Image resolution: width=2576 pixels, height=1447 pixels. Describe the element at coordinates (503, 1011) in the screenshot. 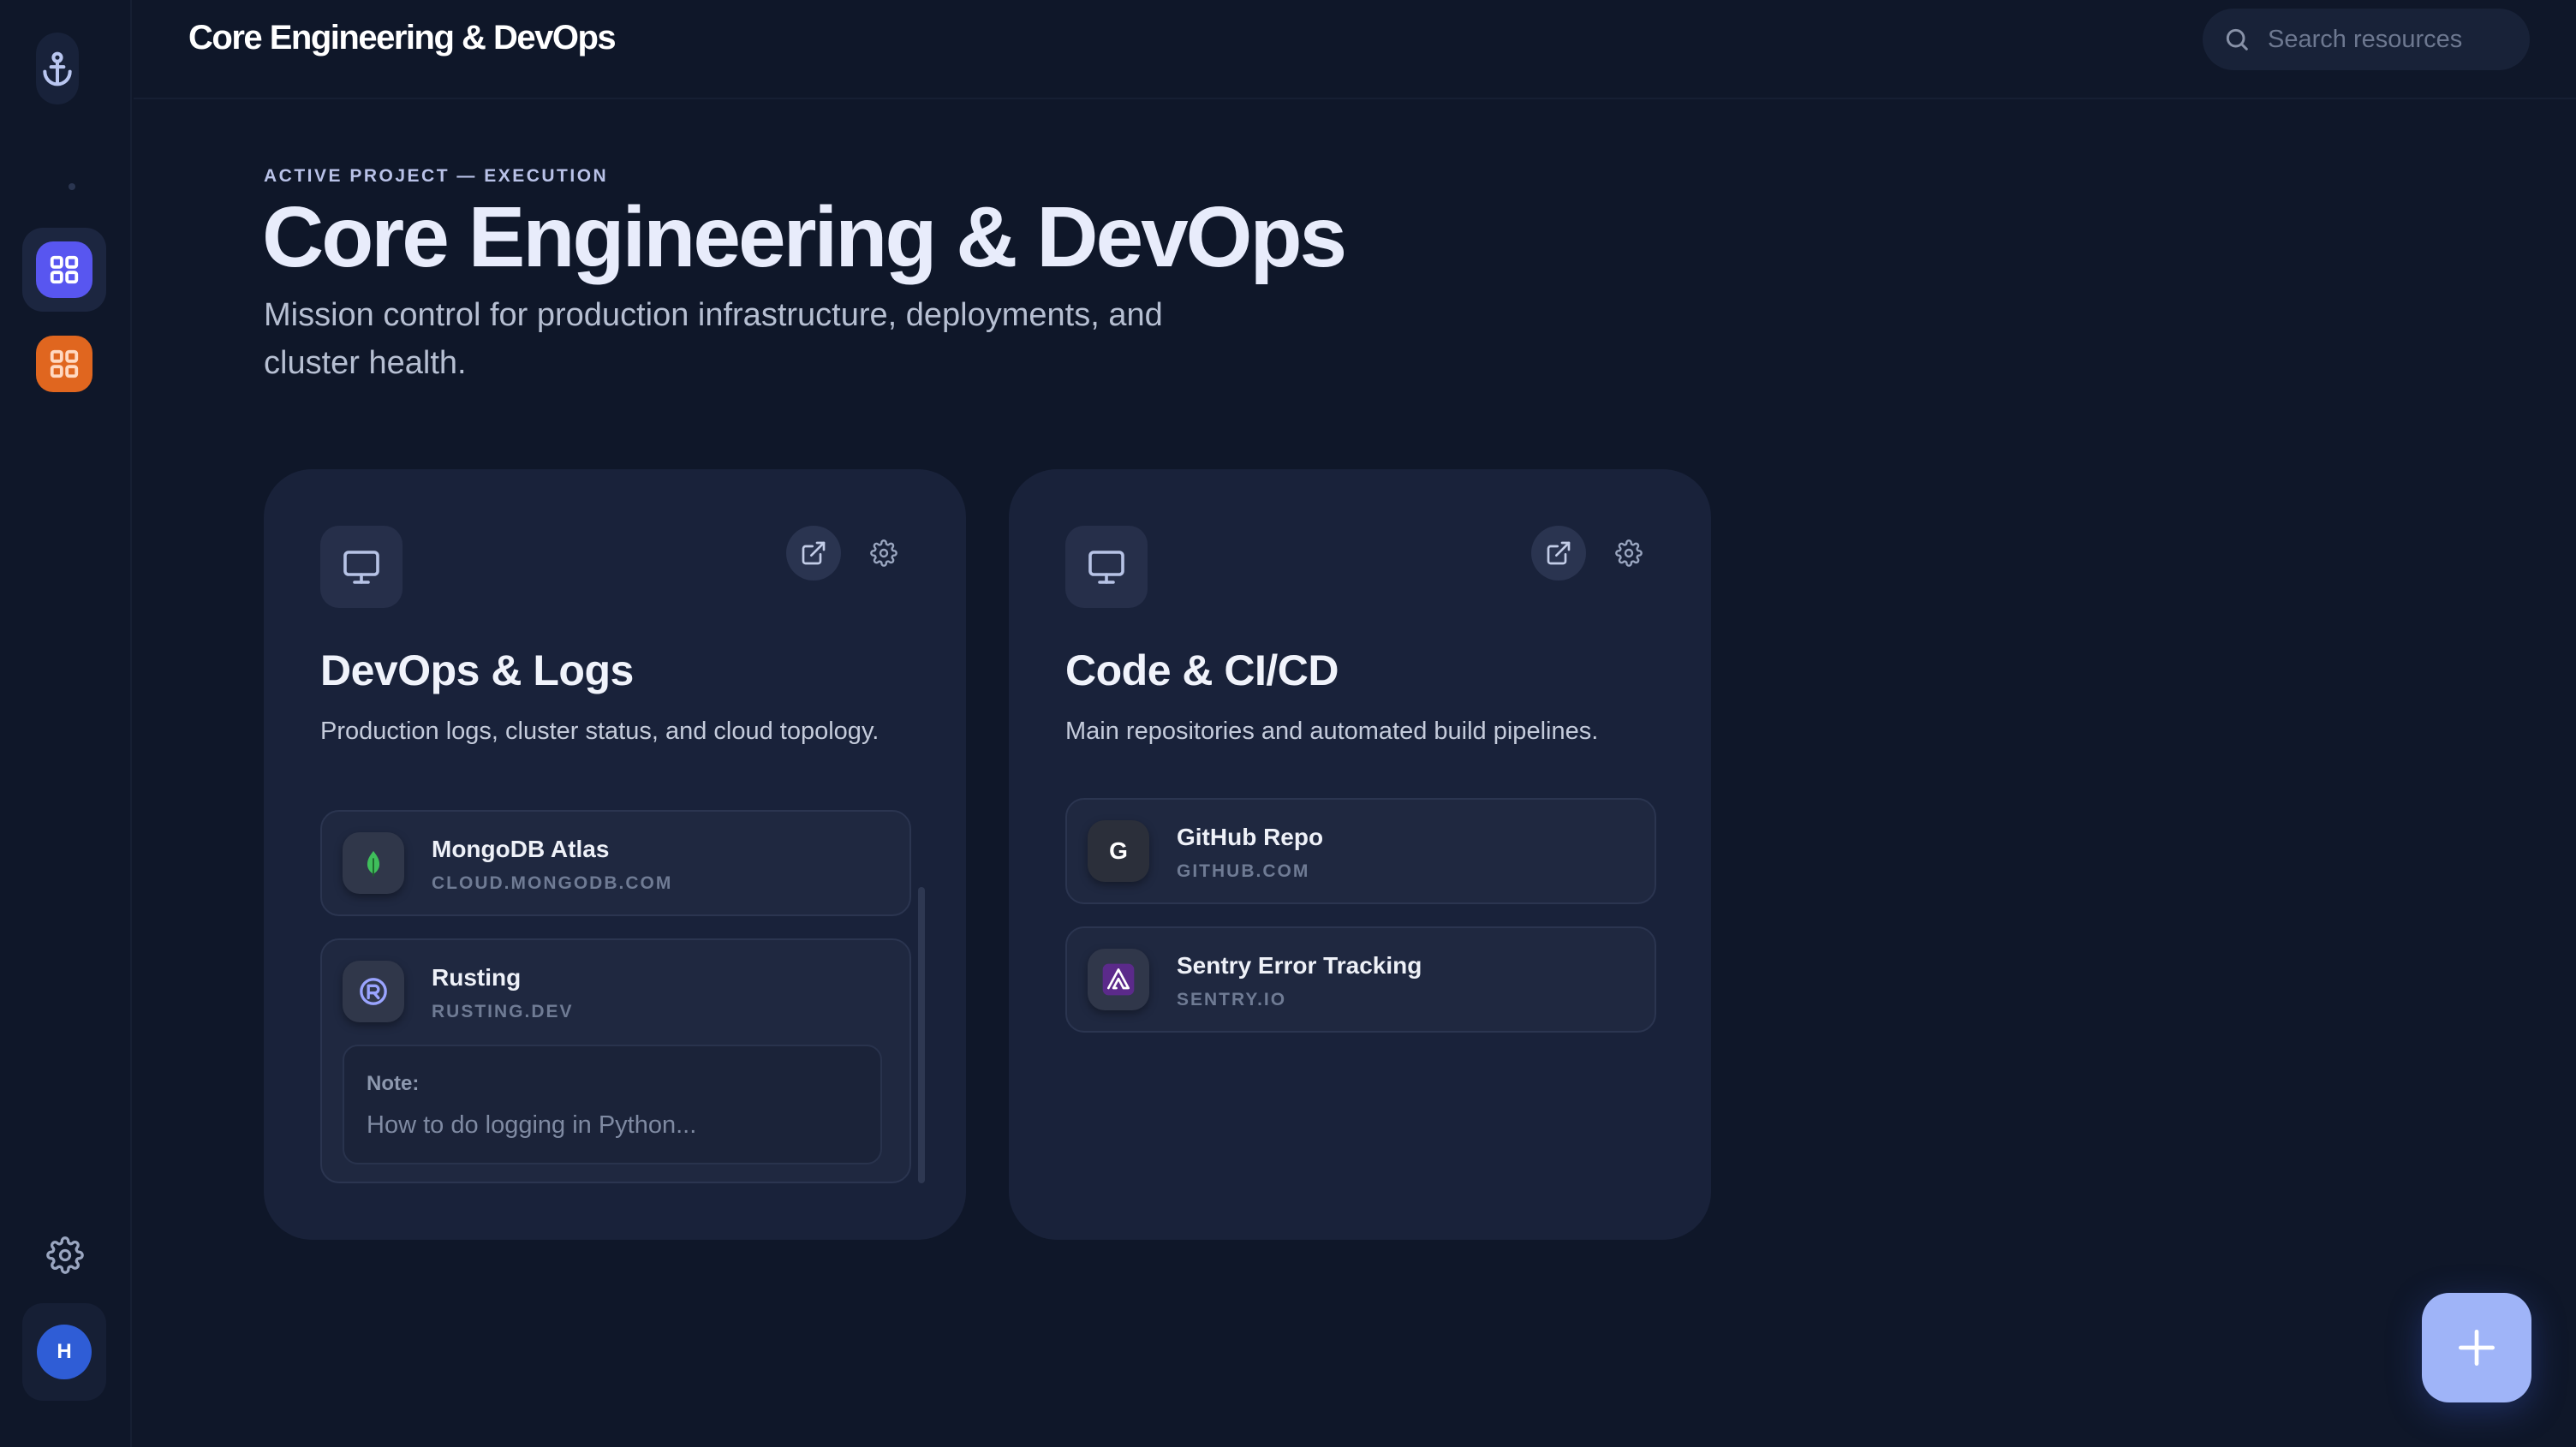

I see `resource-url: RUSTING.DEV` at that location.